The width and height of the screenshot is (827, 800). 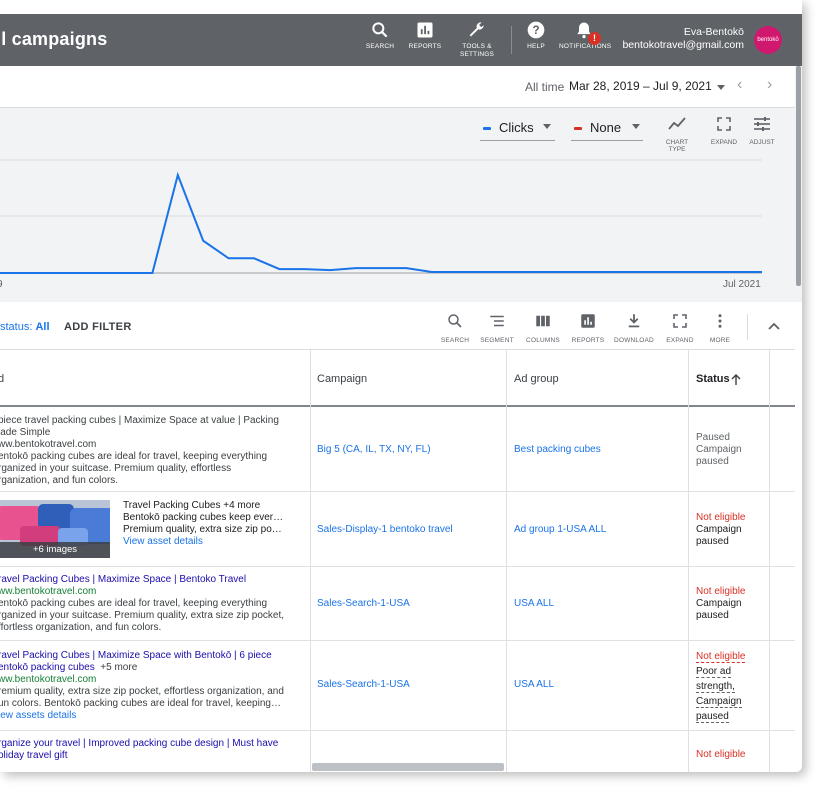 I want to click on status-filter-label: status:, so click(x=18, y=327).